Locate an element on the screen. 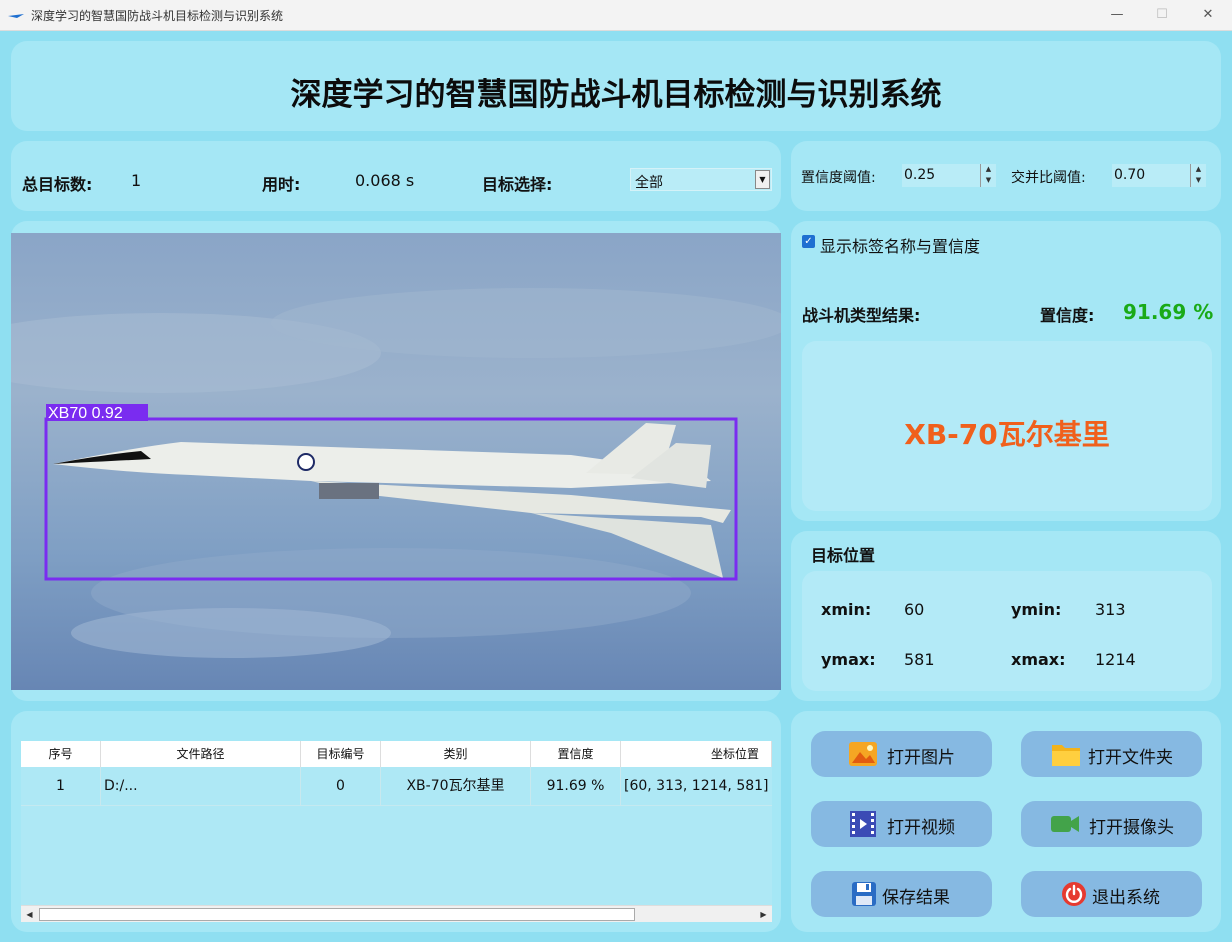 The image size is (1232, 942). column-header-coords: 坐标位置 is located at coordinates (696, 754).